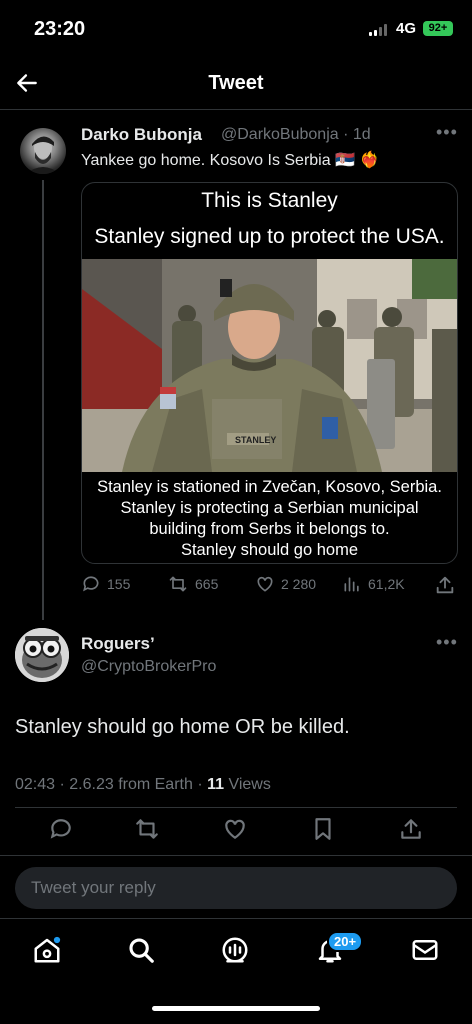  I want to click on status-time: 23:20, so click(60, 29).